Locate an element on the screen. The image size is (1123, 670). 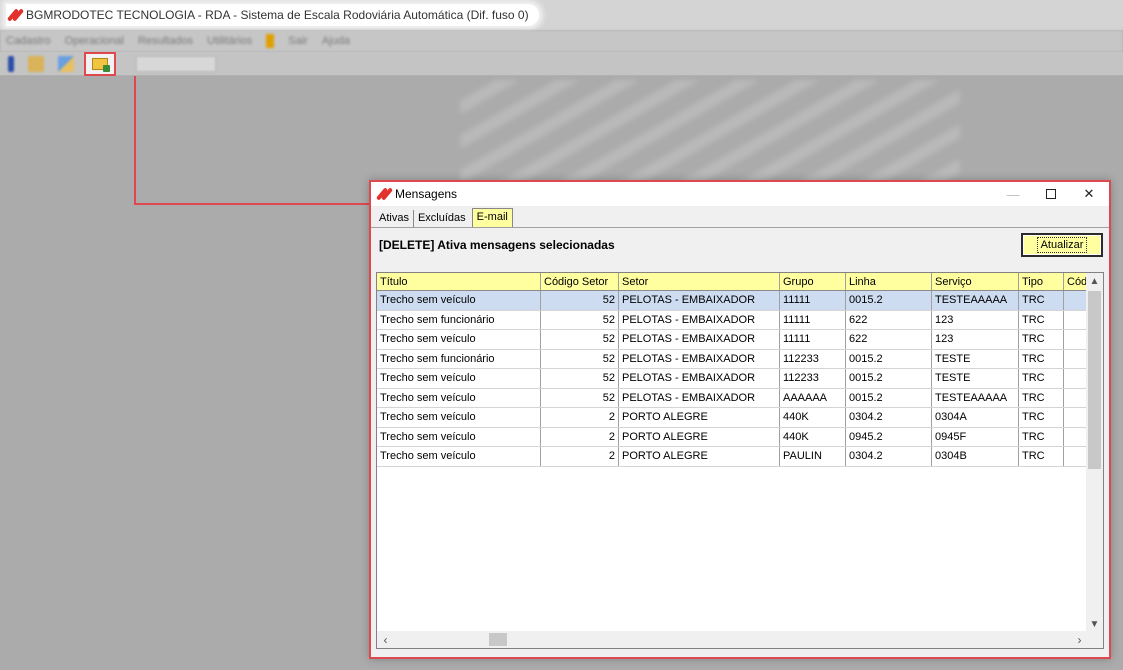
horizontal-scrollbar: ‹ › is located at coordinates (732, 639).